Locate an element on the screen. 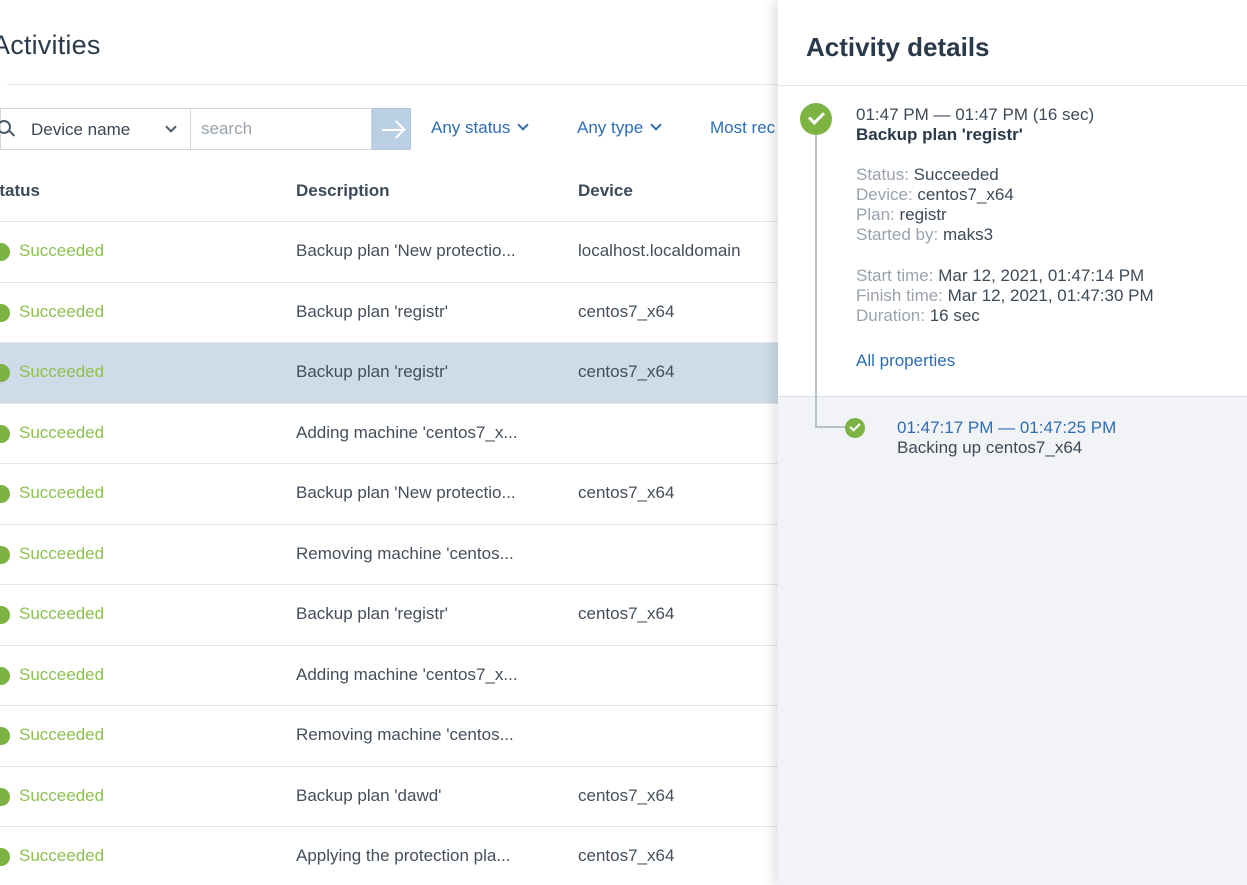  detail-started-by: Started by: maks3 is located at coordinates (924, 235).